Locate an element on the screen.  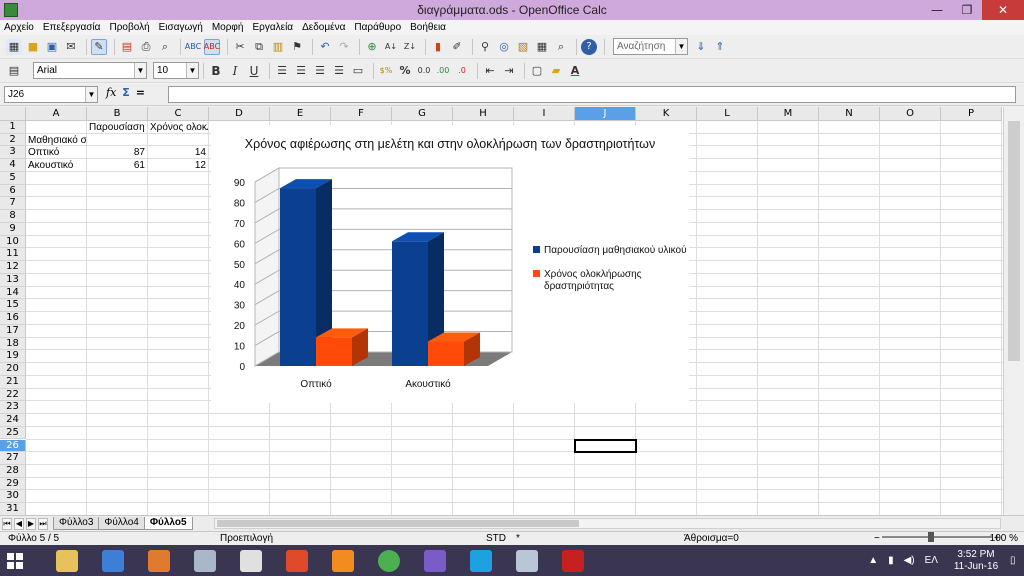
gallery-icon: ▧ is located at coordinates (523, 47).